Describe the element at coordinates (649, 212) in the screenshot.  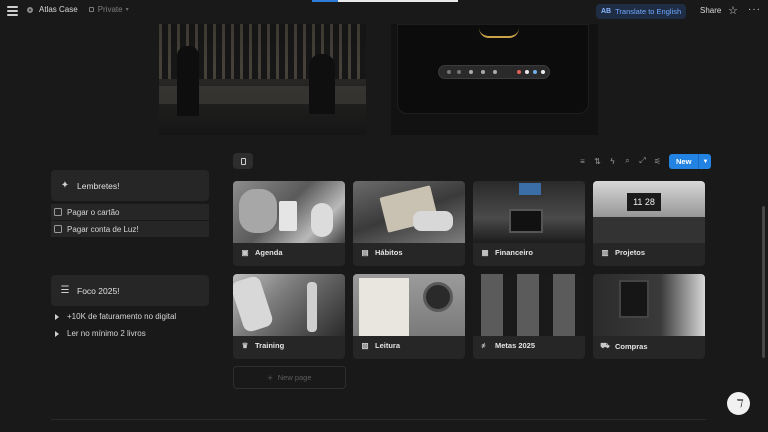
I see `card-cover: 11 28` at that location.